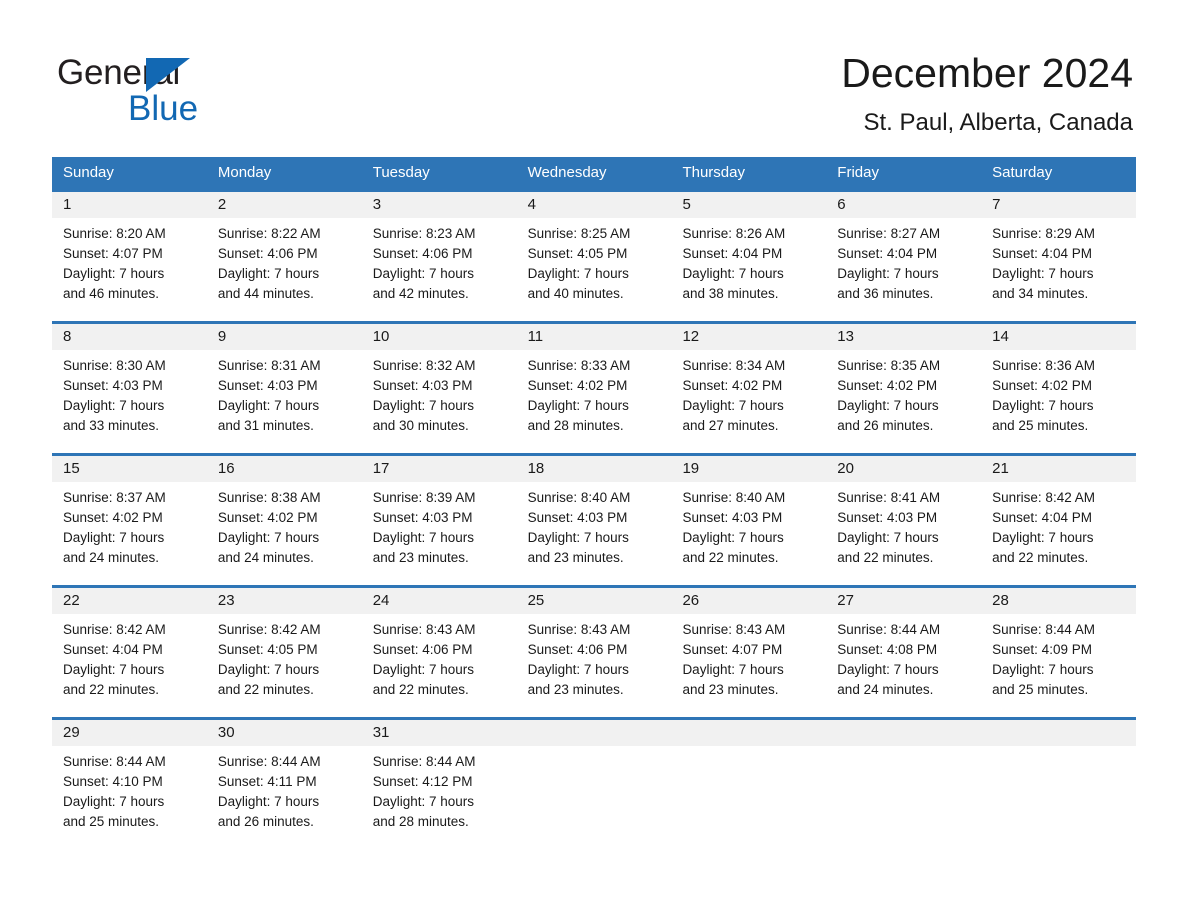 The width and height of the screenshot is (1188, 918). Describe the element at coordinates (691, 336) in the screenshot. I see `day-number: 12` at that location.